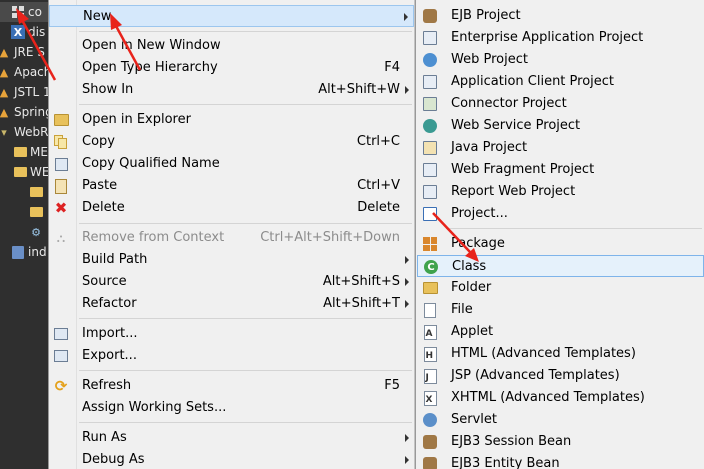 Image resolution: width=704 pixels, height=469 pixels. What do you see at coordinates (548, 397) in the screenshot?
I see `submenu-item-label: XHTML (Advanced Templates)` at bounding box center [548, 397].